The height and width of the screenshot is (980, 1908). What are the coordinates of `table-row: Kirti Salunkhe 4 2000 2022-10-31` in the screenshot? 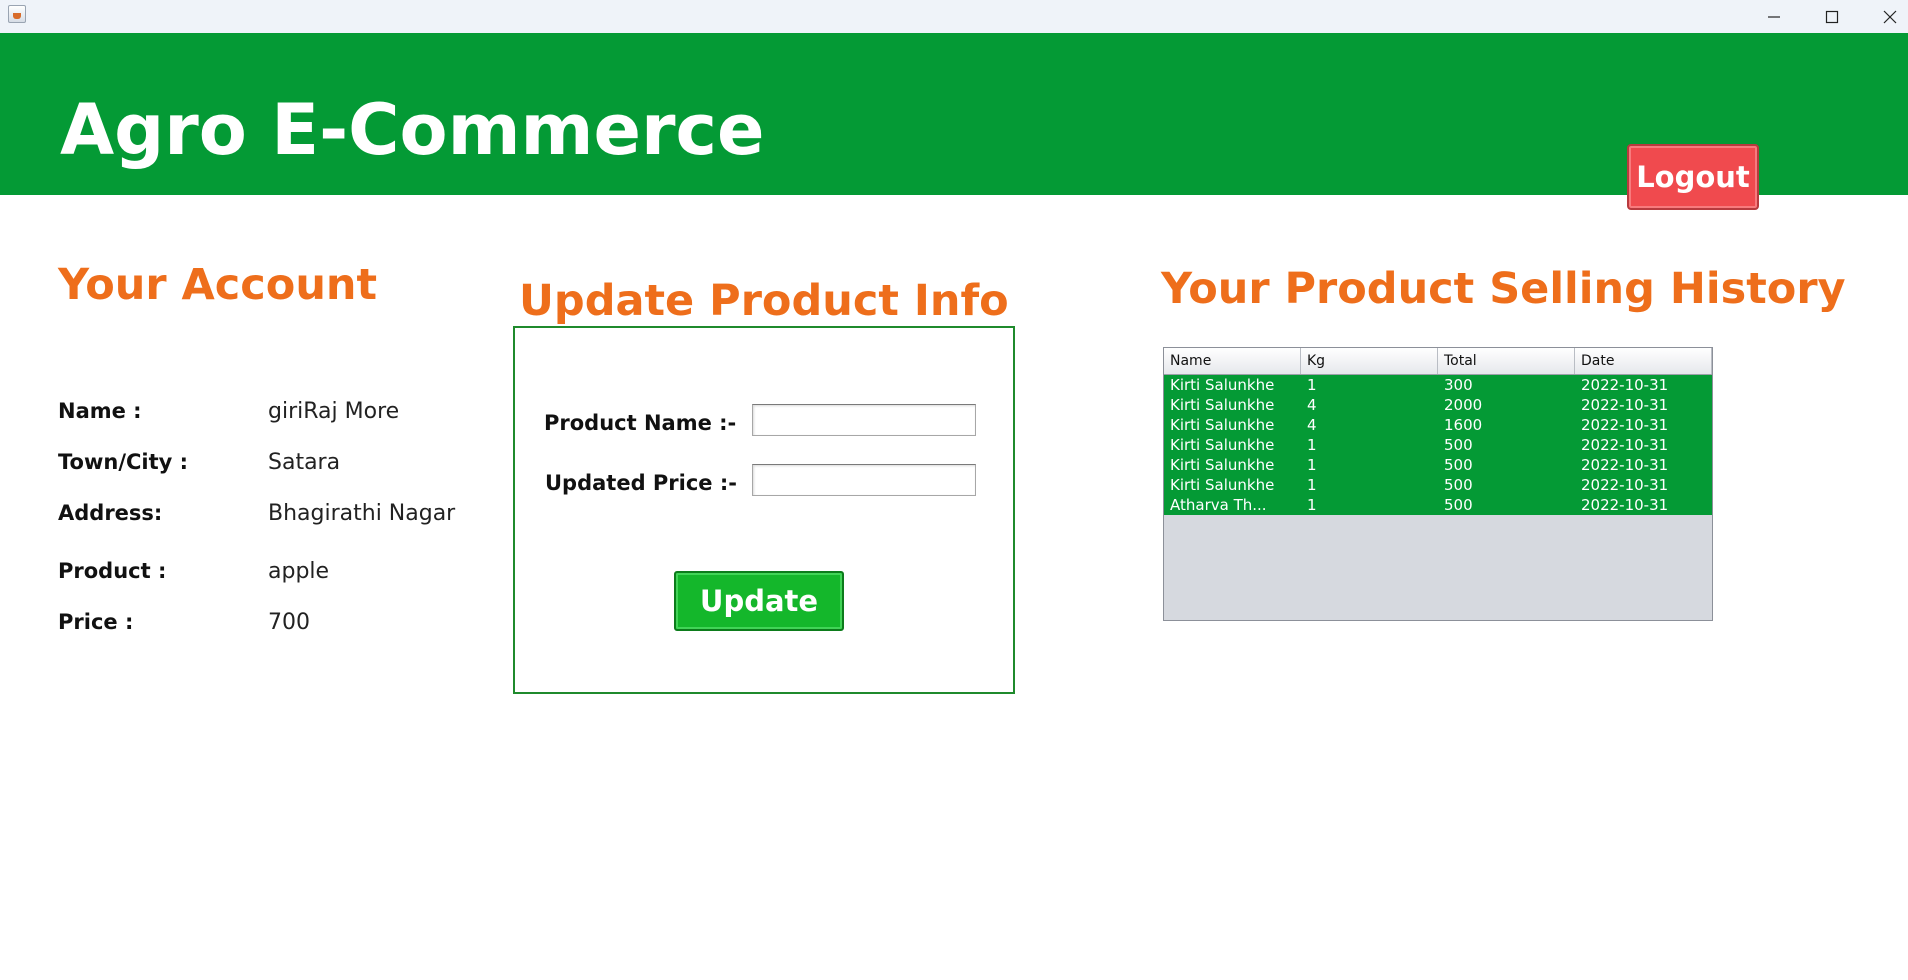 It's located at (1438, 405).